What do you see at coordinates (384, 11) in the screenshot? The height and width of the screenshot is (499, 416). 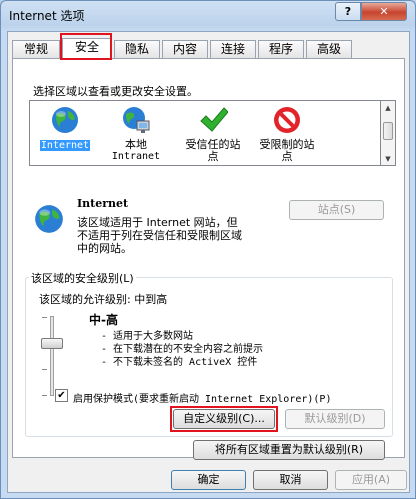 I see `close-button: ✕` at bounding box center [384, 11].